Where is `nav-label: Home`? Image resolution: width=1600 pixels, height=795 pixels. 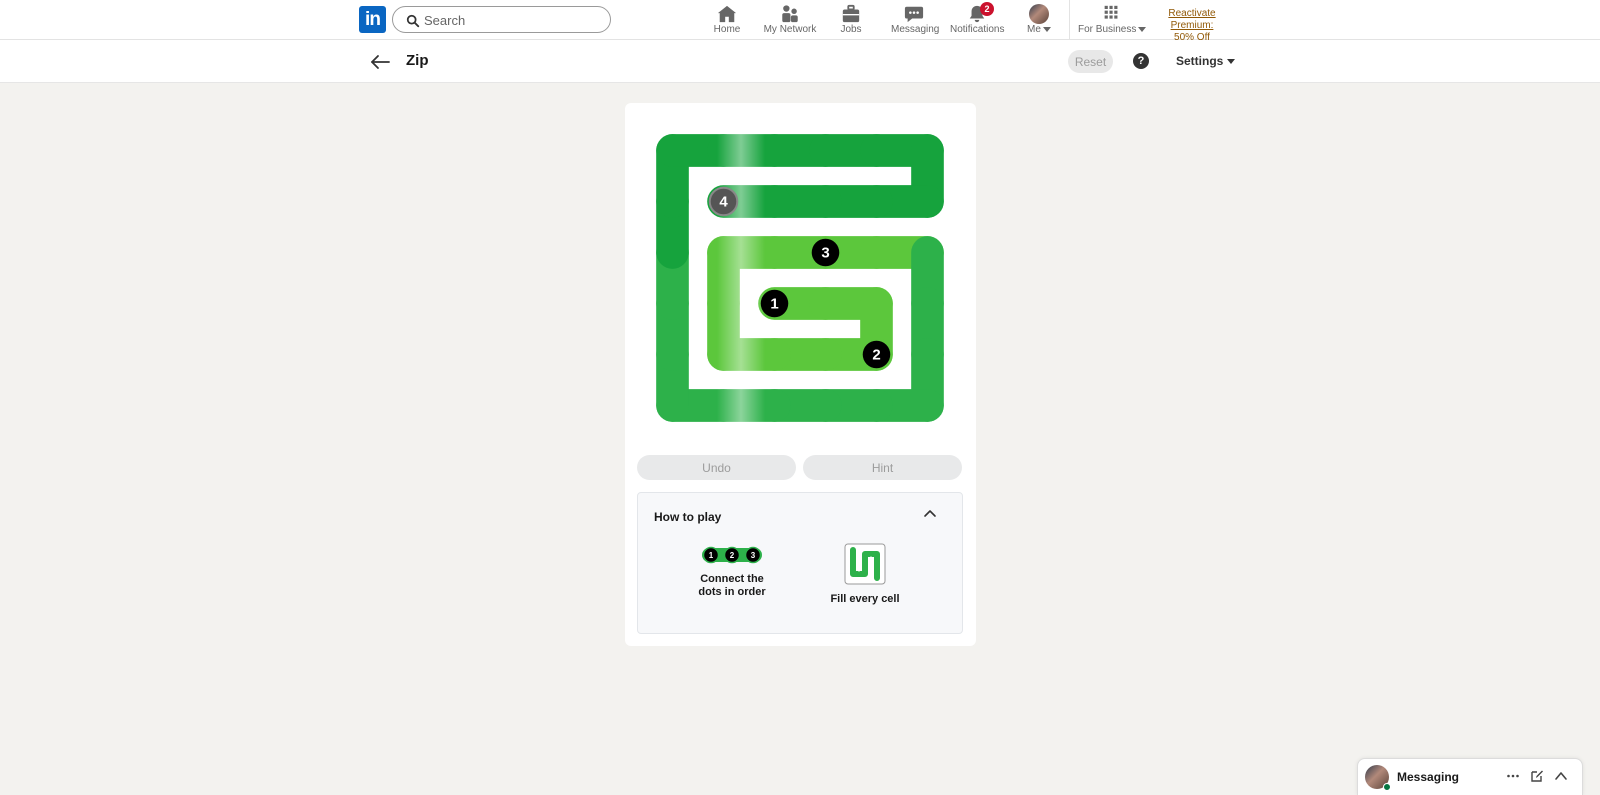 nav-label: Home is located at coordinates (727, 29).